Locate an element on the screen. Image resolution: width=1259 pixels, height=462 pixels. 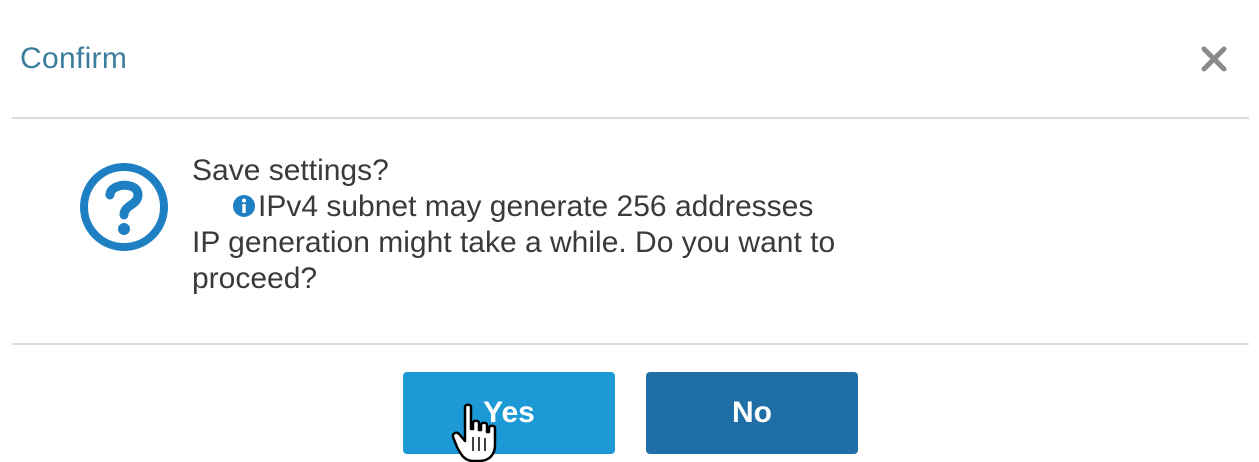
yes-button-label: Yes is located at coordinates (509, 412).